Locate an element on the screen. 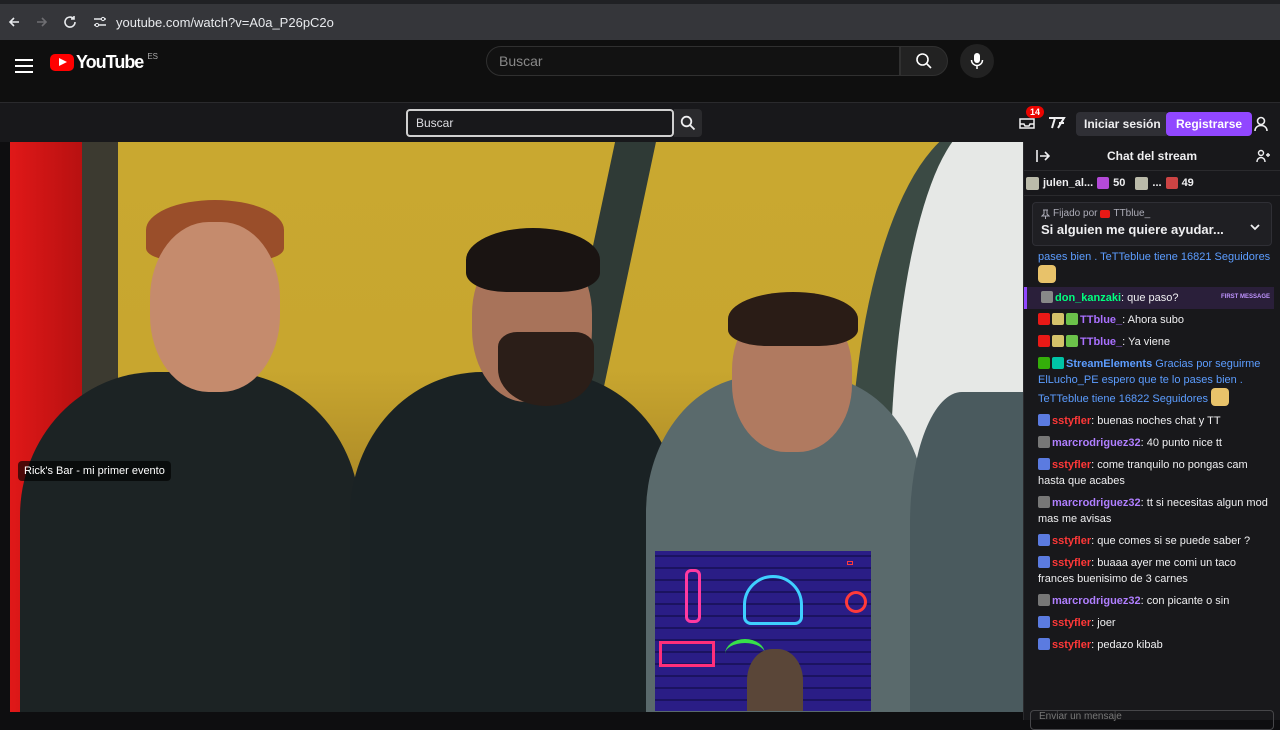  chat-message: sstyfler: buenas noches chat y TT is located at coordinates (1156, 421).